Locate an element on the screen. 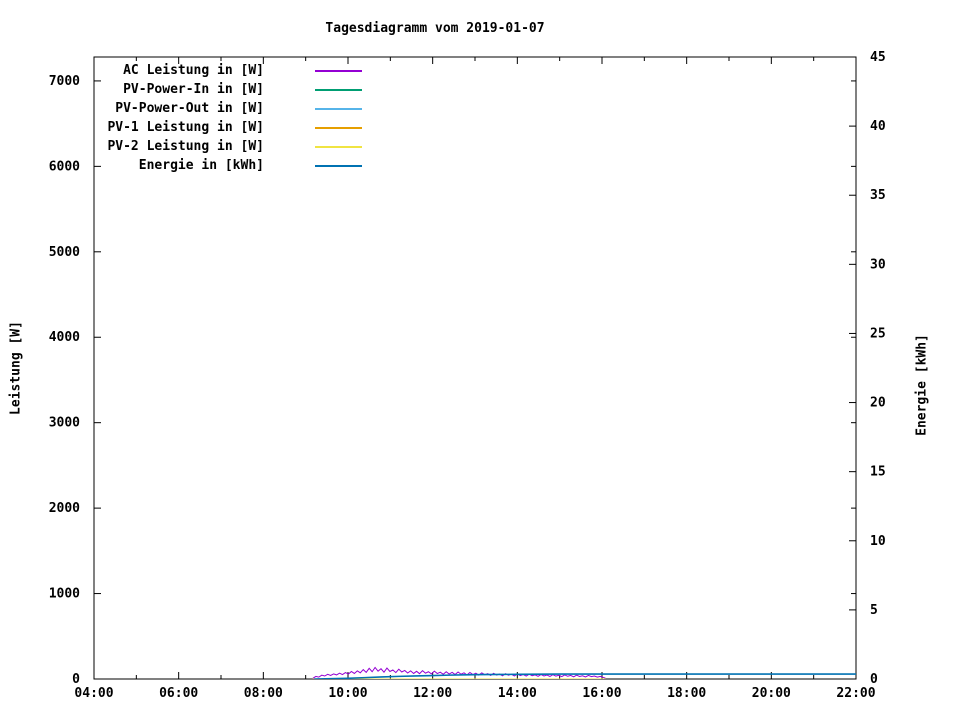  y-right-tick-label: 40 is located at coordinates (878, 126).